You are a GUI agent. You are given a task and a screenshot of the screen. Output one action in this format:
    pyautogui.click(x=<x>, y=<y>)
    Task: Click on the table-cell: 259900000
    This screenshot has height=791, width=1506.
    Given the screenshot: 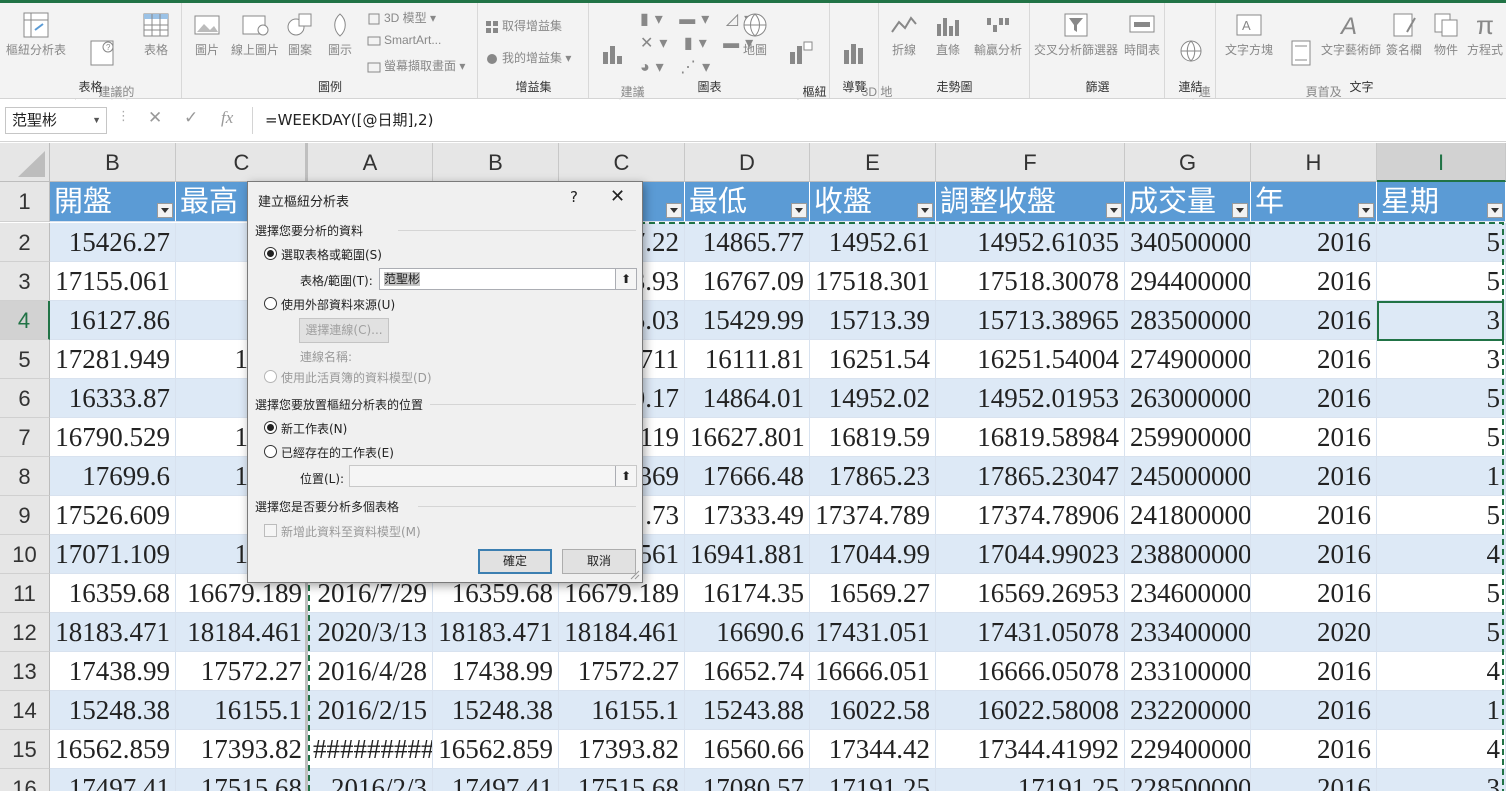 What is the action you would take?
    pyautogui.click(x=1188, y=437)
    